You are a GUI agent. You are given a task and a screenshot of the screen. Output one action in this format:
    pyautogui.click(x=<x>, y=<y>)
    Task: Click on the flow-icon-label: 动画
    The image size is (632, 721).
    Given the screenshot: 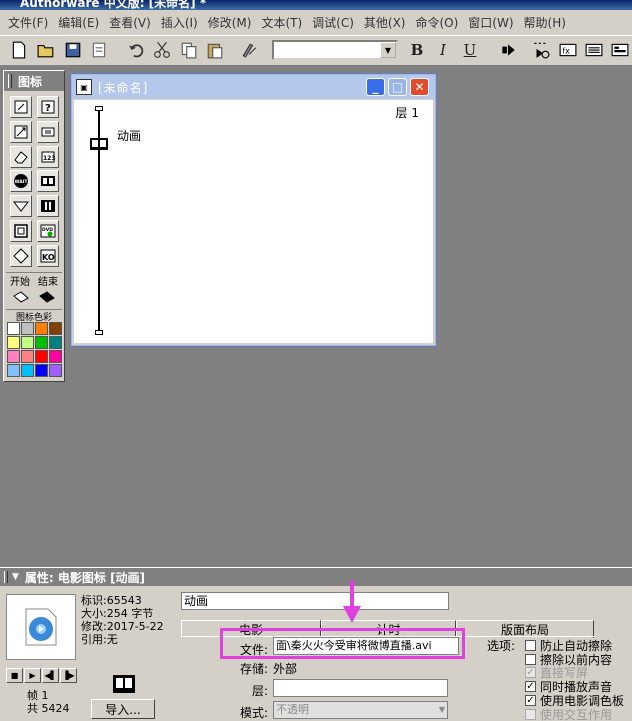 What is the action you would take?
    pyautogui.click(x=129, y=135)
    